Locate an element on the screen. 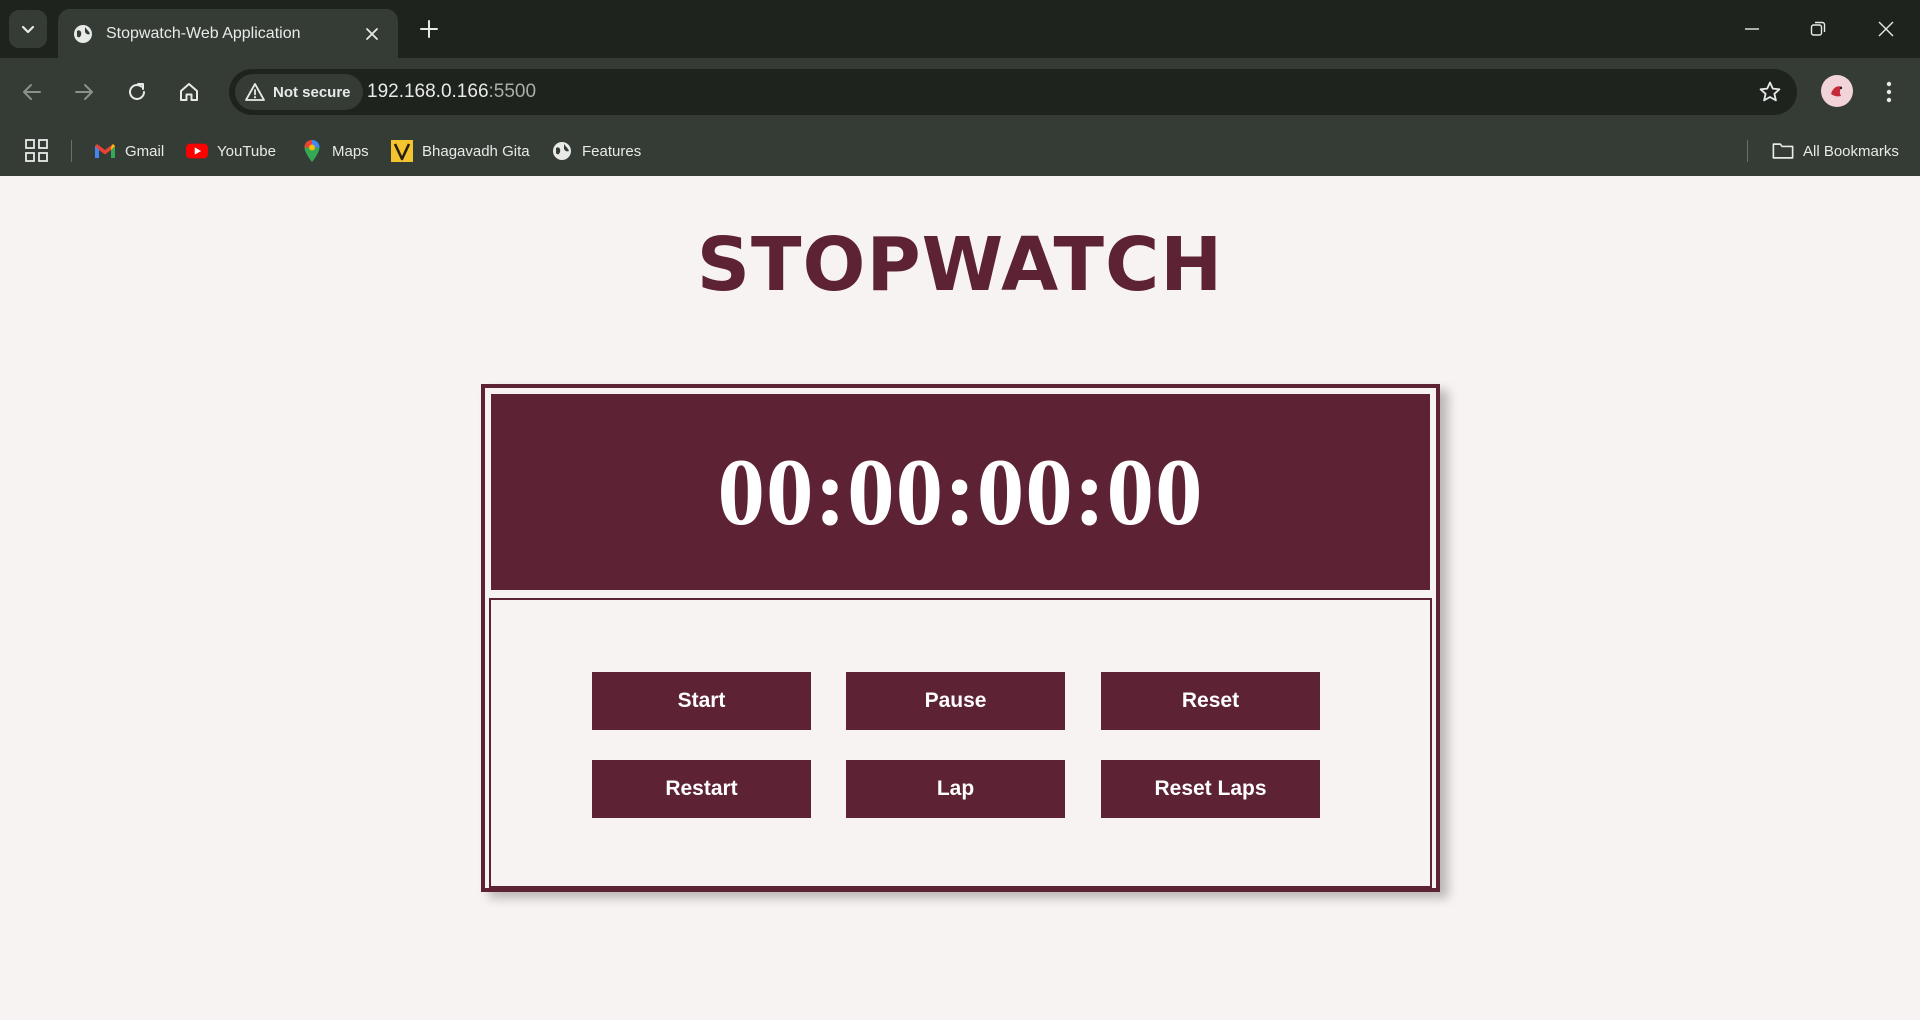 The height and width of the screenshot is (1020, 1920). browser-toolbar: Not secure 192.168.0.166:5500 is located at coordinates (960, 92).